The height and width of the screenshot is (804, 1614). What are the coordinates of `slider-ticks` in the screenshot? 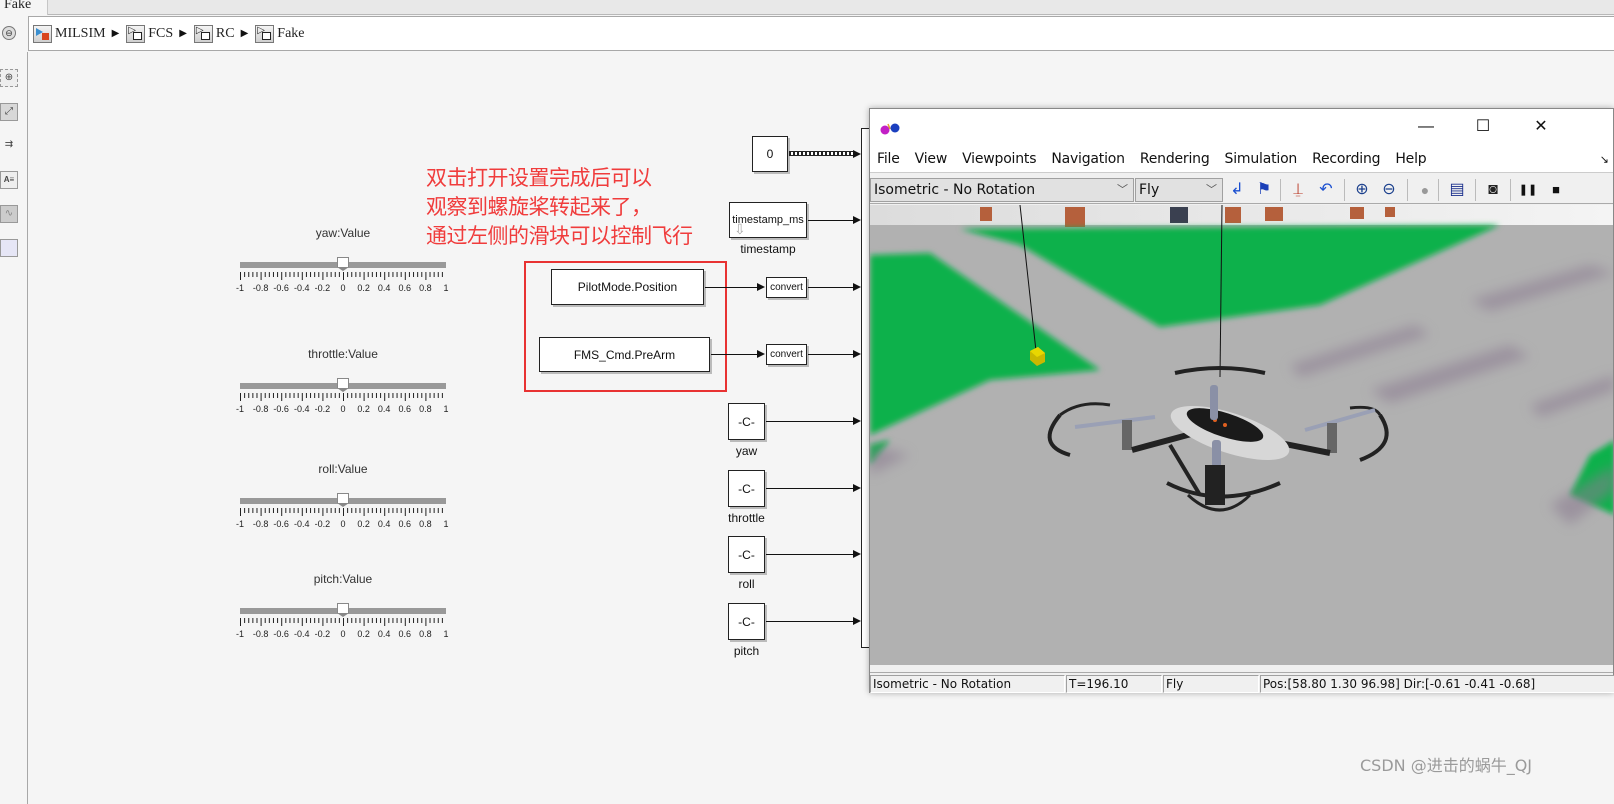 It's located at (341, 622).